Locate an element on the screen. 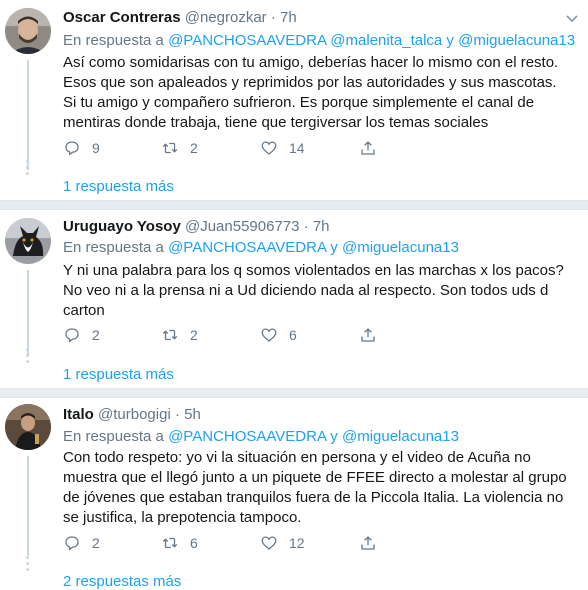  like-count: 6 is located at coordinates (293, 335).